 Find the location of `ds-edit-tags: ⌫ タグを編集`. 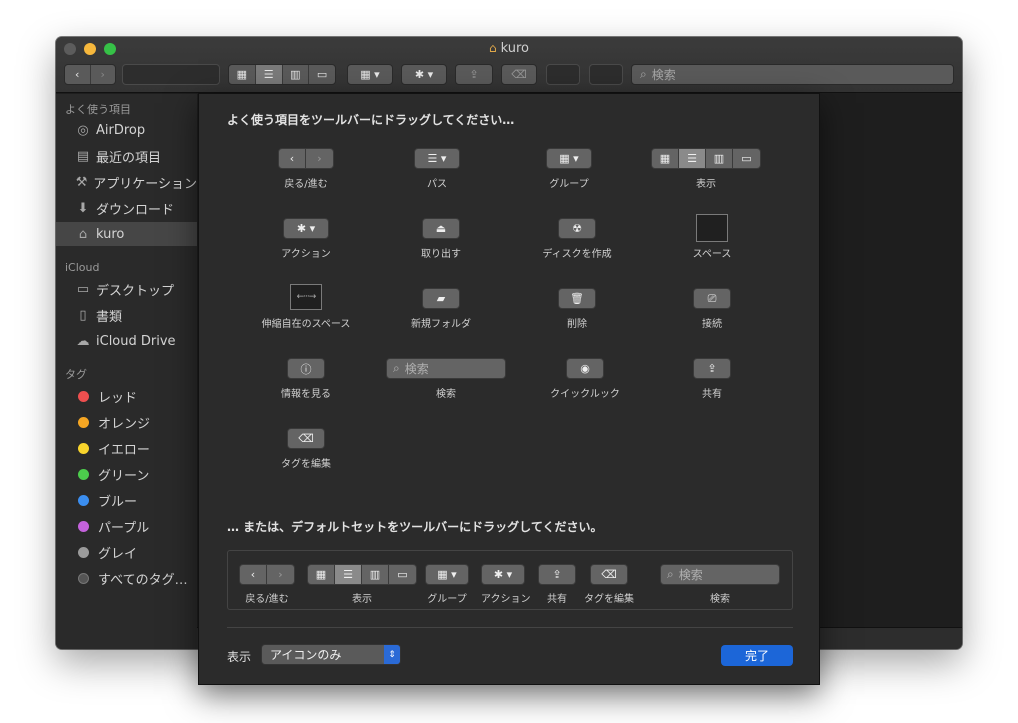

ds-edit-tags: ⌫ タグを編集 is located at coordinates (609, 584).